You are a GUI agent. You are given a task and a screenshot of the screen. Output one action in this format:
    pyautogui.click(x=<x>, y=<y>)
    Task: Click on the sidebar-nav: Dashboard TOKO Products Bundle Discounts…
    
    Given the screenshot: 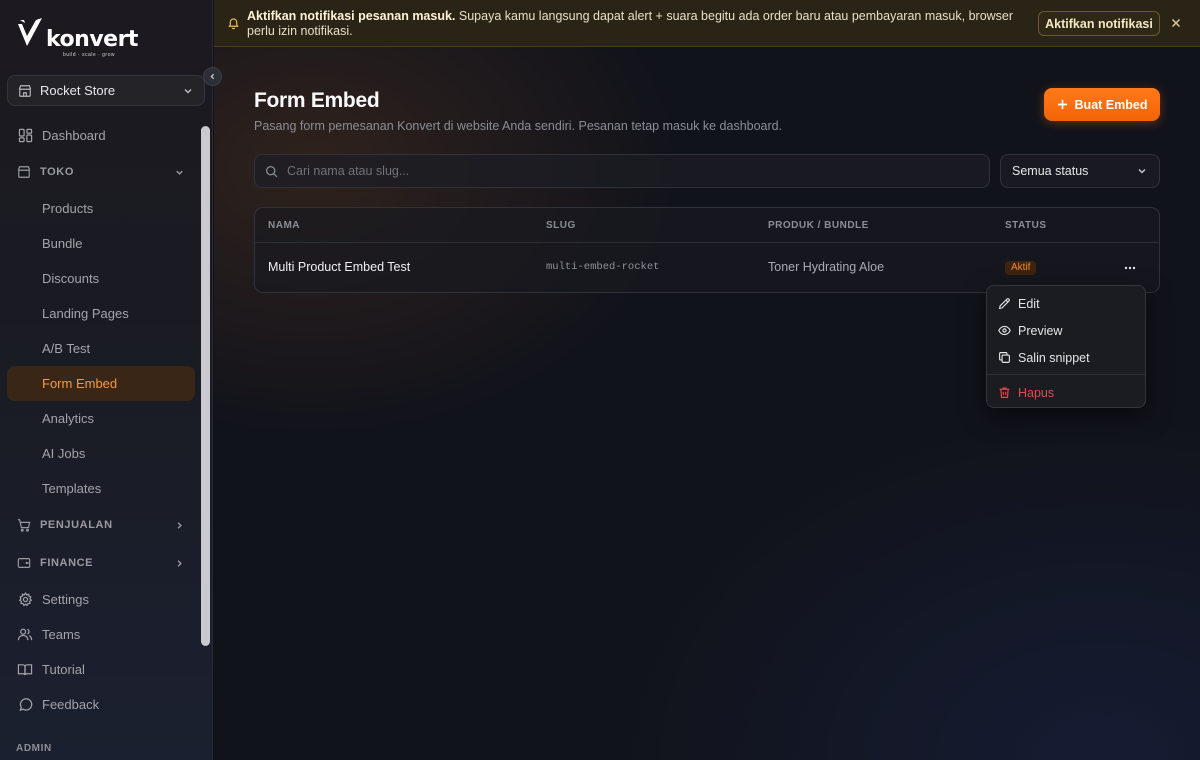 What is the action you would take?
    pyautogui.click(x=101, y=420)
    